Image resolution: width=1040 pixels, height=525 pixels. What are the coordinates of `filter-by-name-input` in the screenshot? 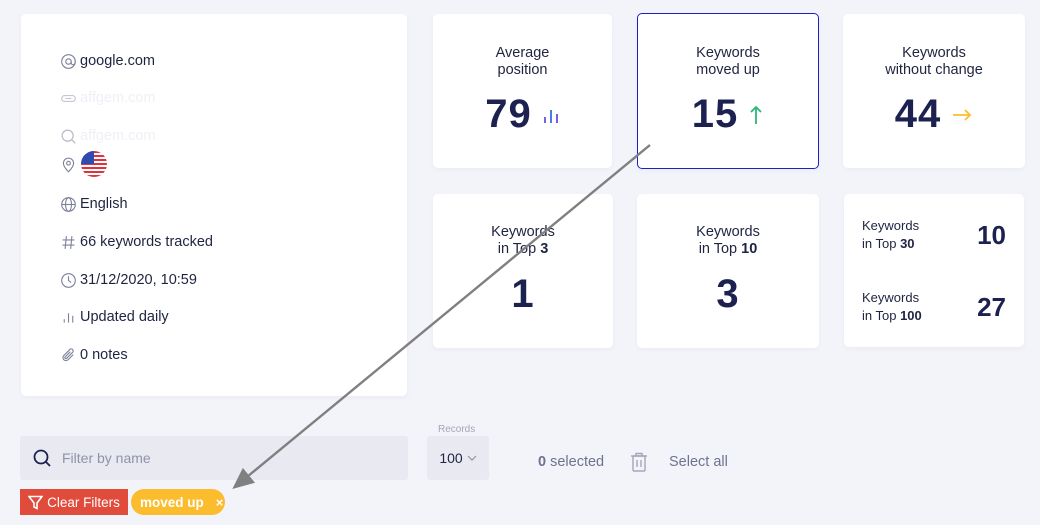 It's located at (222, 458).